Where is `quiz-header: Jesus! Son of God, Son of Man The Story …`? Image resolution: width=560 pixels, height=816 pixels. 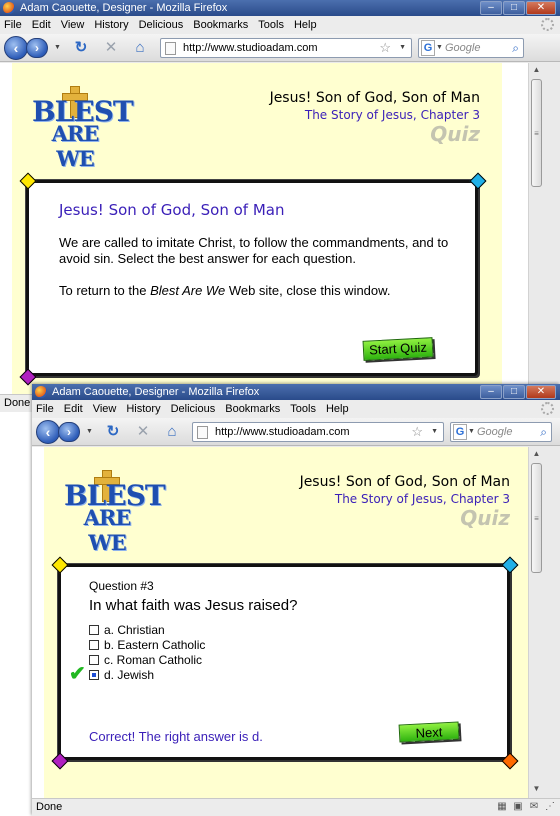
quiz-header: Jesus! Son of God, Son of Man The Story … is located at coordinates (320, 117).